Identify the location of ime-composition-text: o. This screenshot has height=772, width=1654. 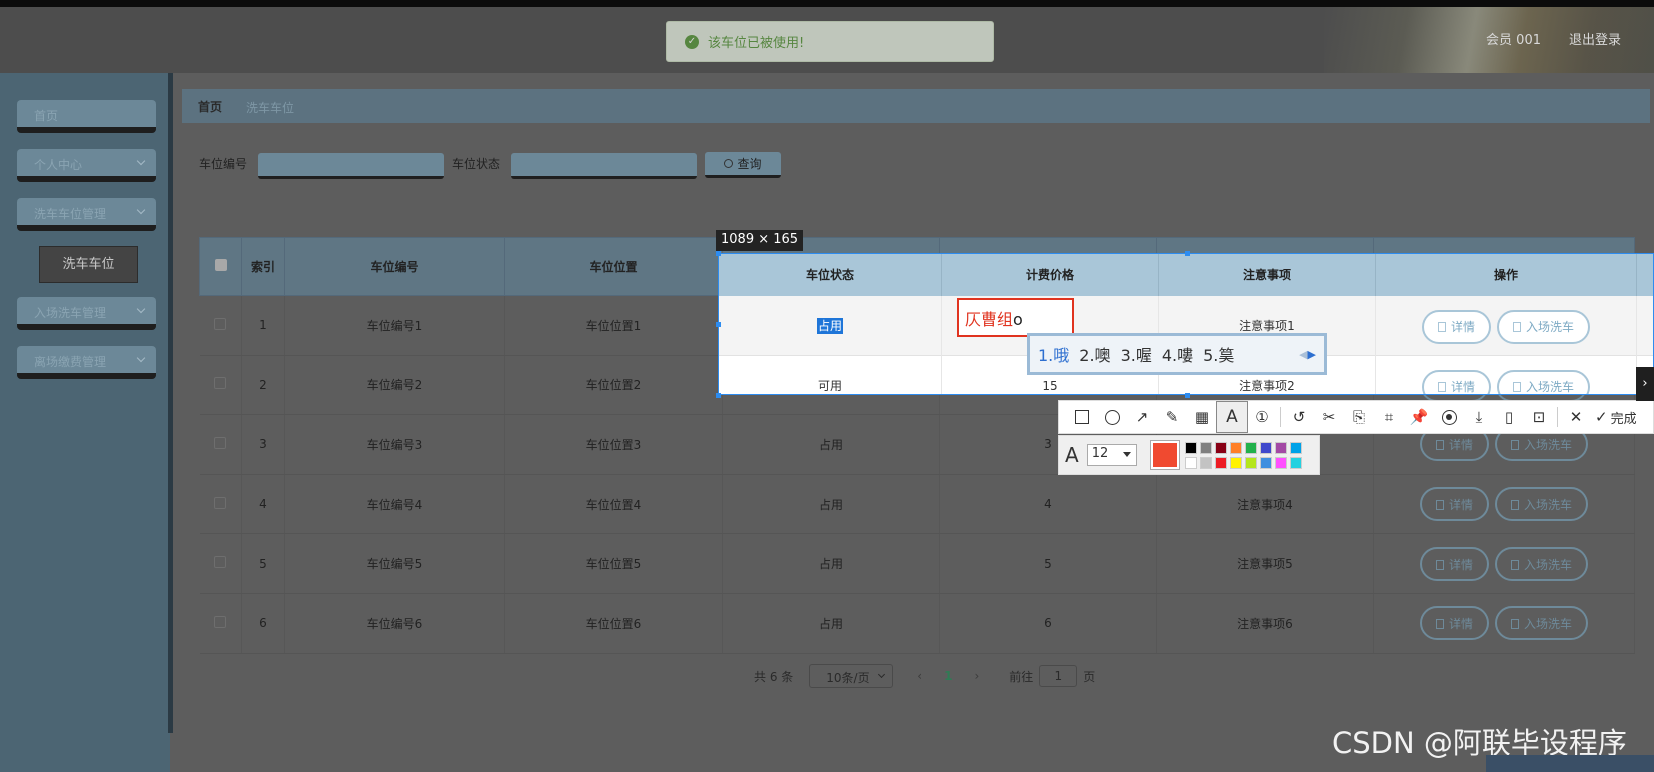
(1018, 319).